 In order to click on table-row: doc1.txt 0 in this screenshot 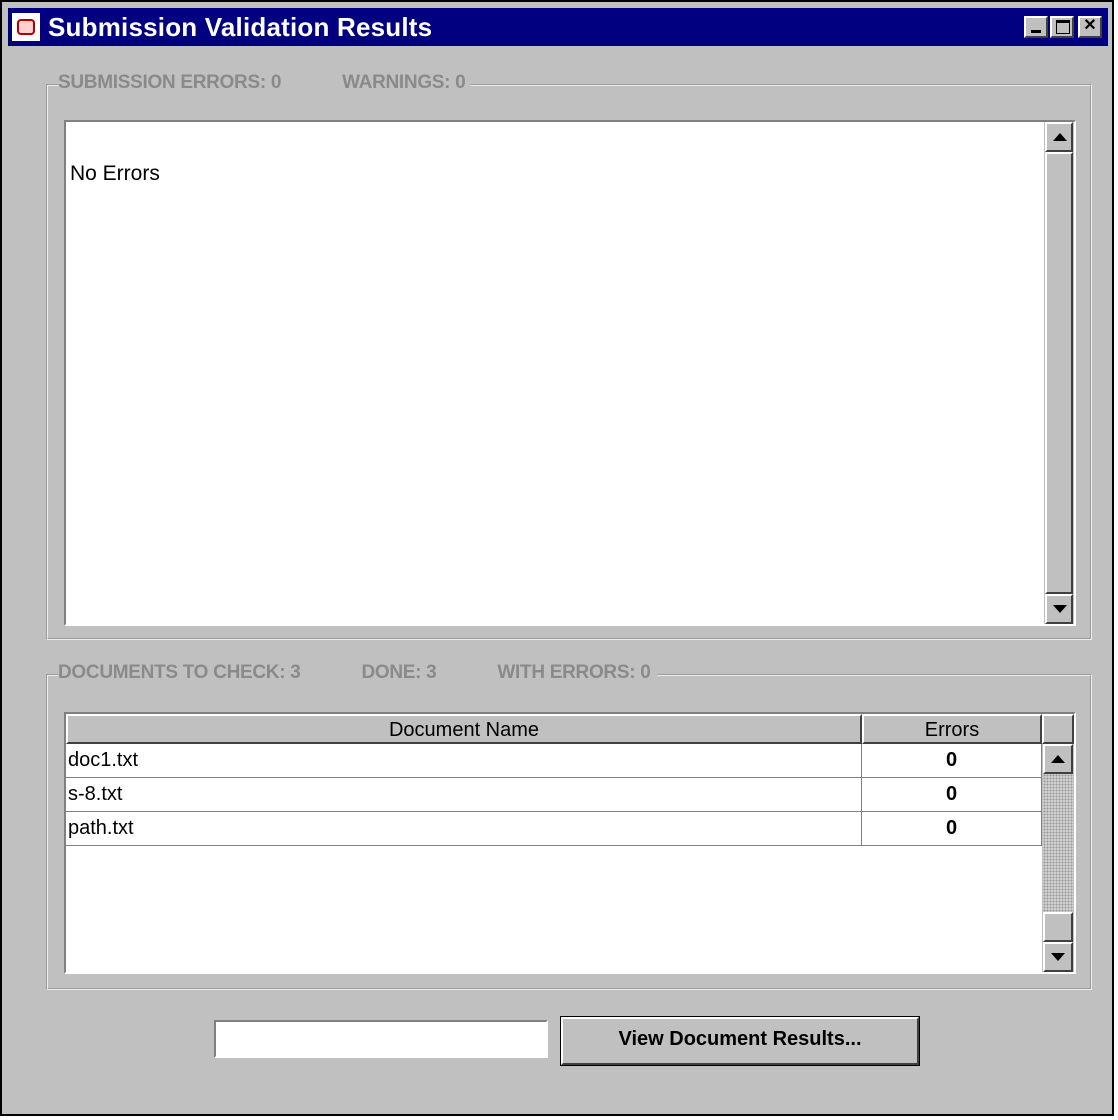, I will do `click(554, 761)`.